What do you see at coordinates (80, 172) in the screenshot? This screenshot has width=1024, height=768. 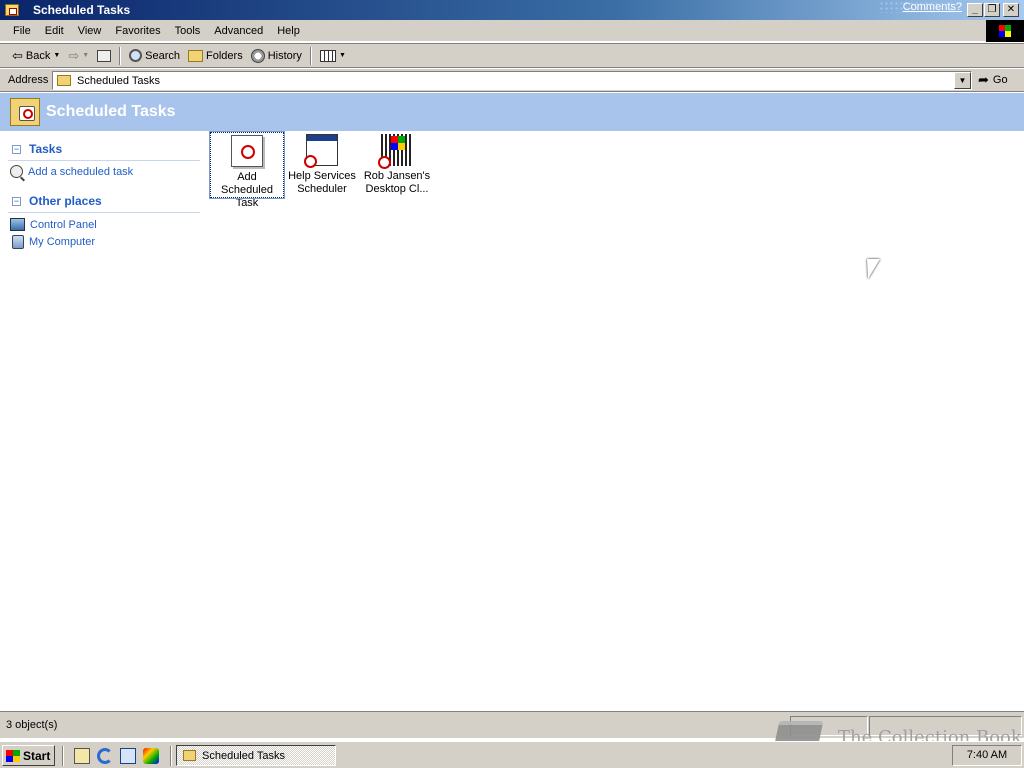 I see `add-scheduled-task-label: Add a scheduled task` at bounding box center [80, 172].